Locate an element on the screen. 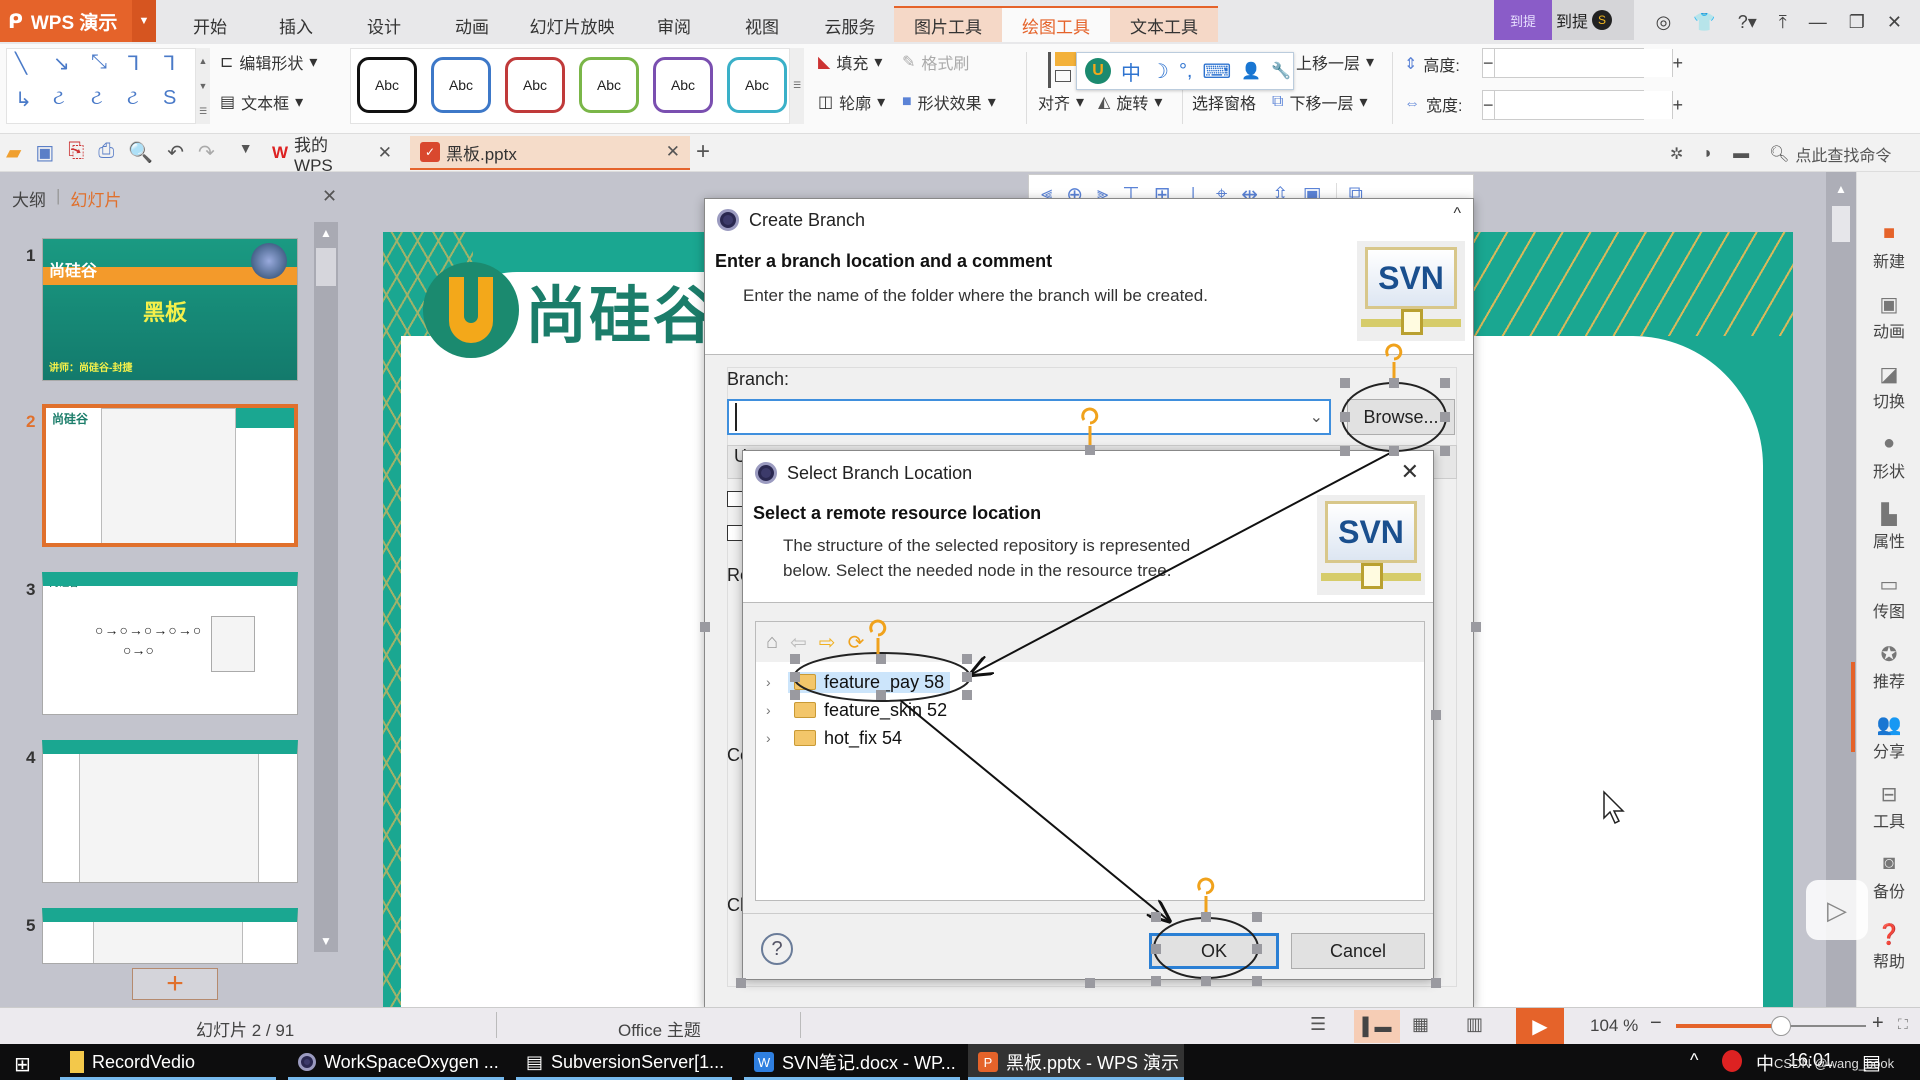 The image size is (1920, 1080). play-slideshow-button: ▶ is located at coordinates (1540, 1026).